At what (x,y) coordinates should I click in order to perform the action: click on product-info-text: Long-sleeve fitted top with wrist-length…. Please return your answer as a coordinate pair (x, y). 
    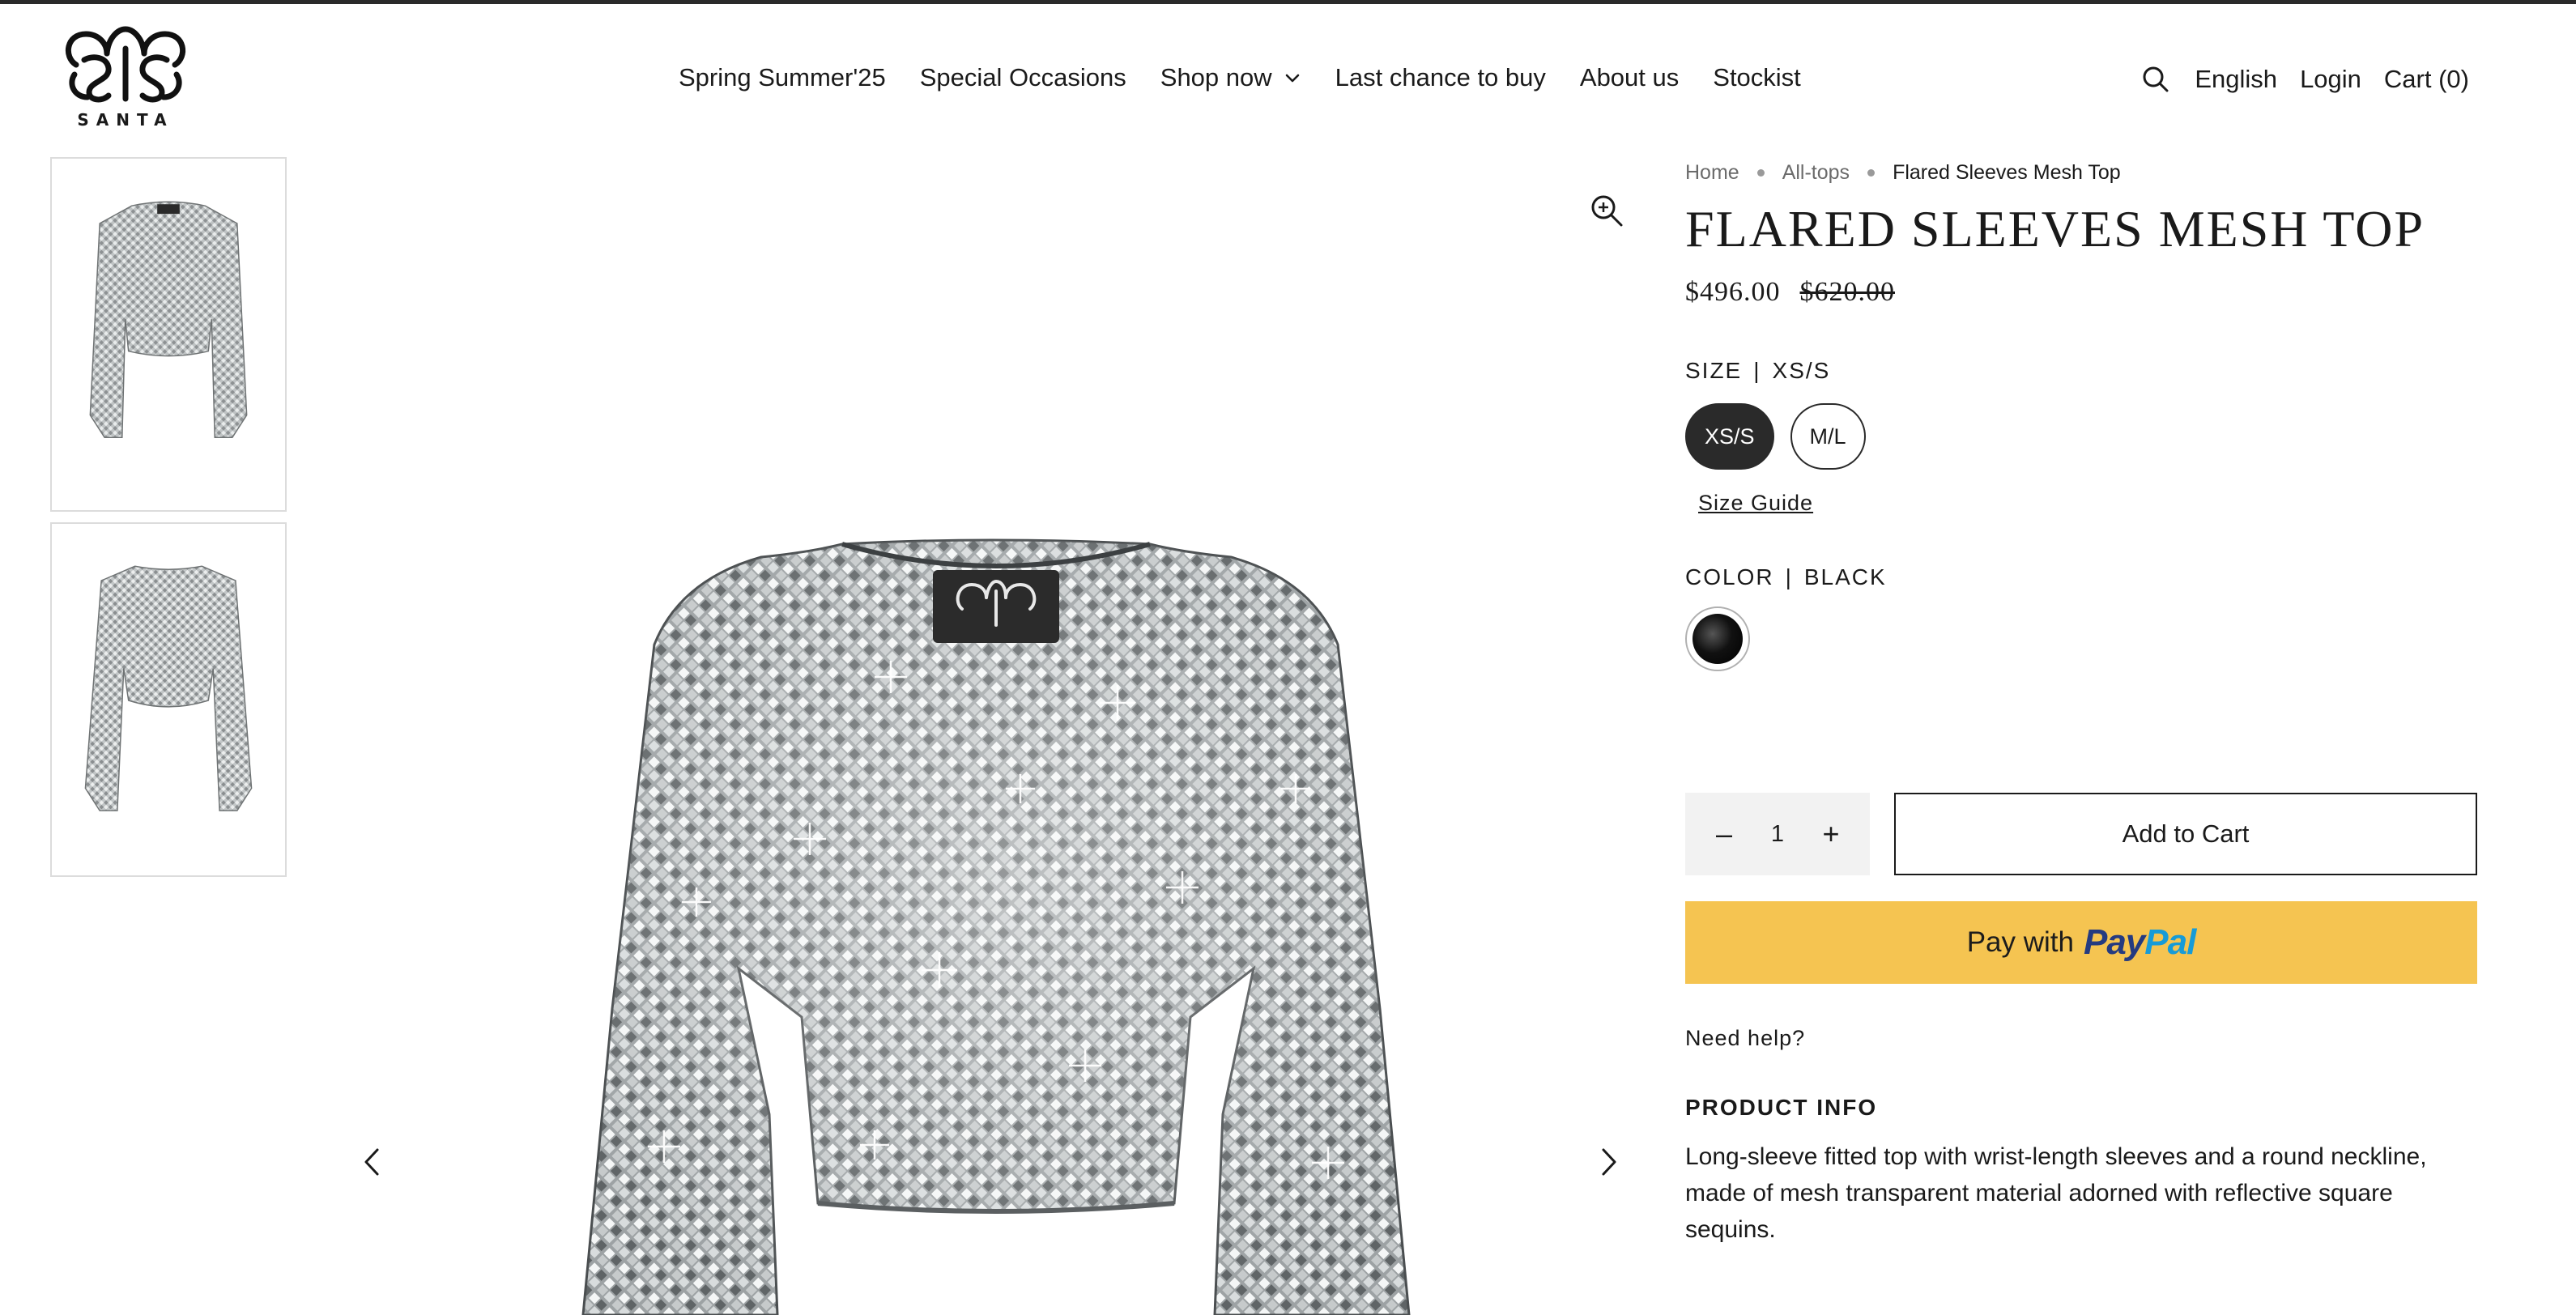
    Looking at the image, I should click on (2056, 1194).